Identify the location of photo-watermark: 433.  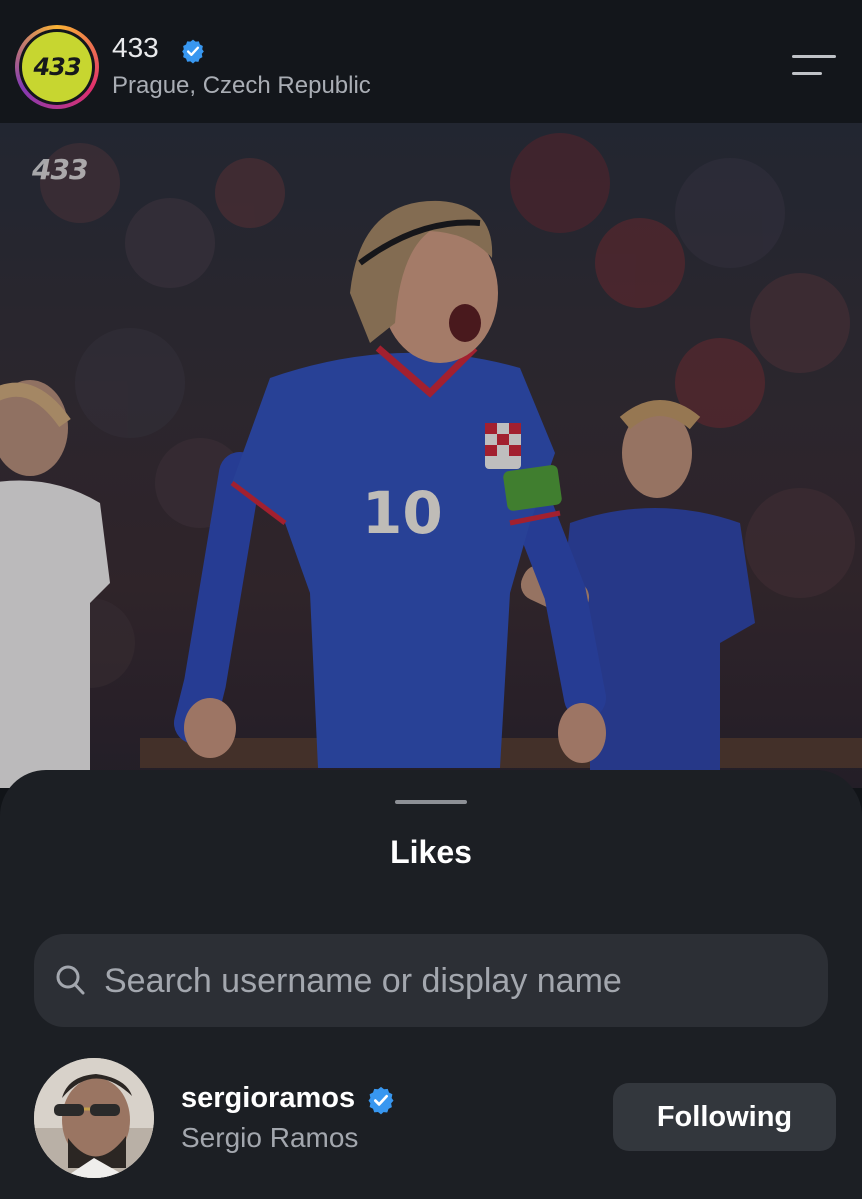
(60, 169).